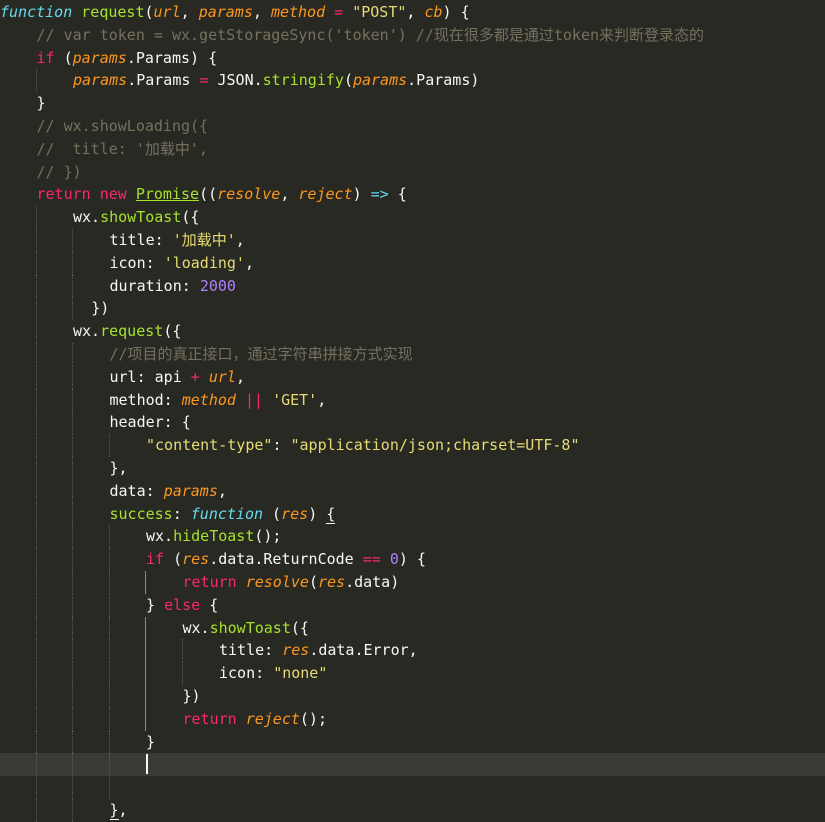 The image size is (825, 822). Describe the element at coordinates (412, 172) in the screenshot. I see `code-line: // })` at that location.